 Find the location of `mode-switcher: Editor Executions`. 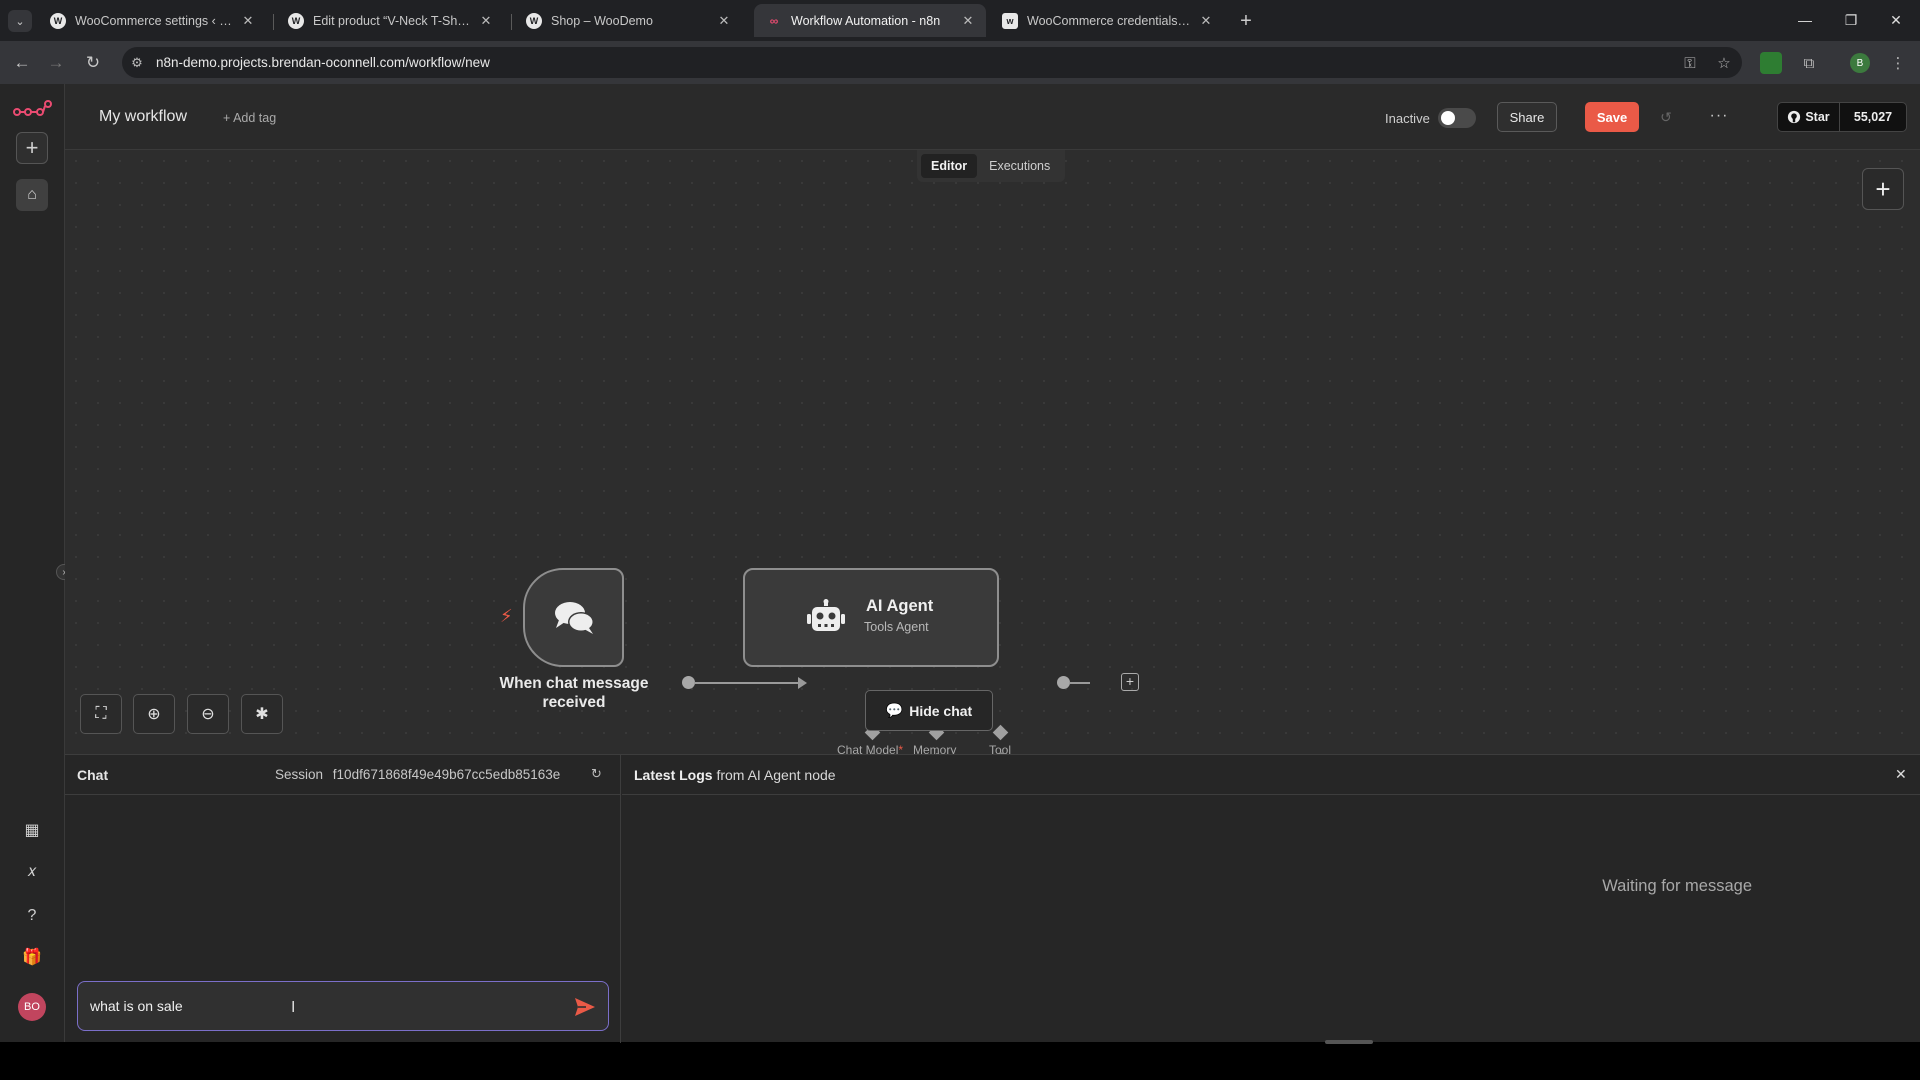

mode-switcher: Editor Executions is located at coordinates (991, 166).